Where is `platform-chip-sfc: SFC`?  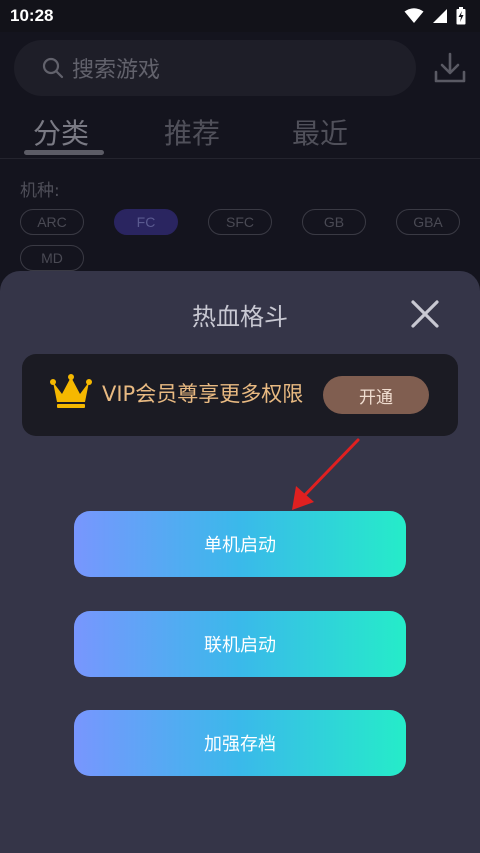
platform-chip-sfc: SFC is located at coordinates (240, 222).